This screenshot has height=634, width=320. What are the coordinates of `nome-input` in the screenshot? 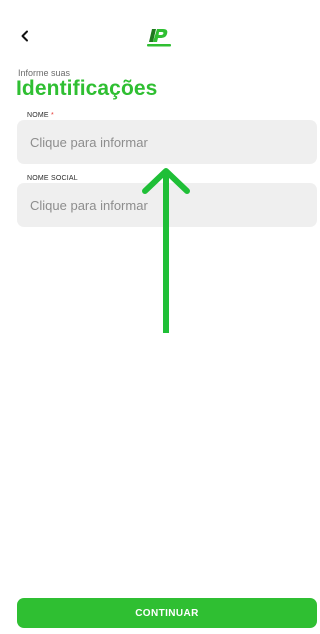 It's located at (167, 142).